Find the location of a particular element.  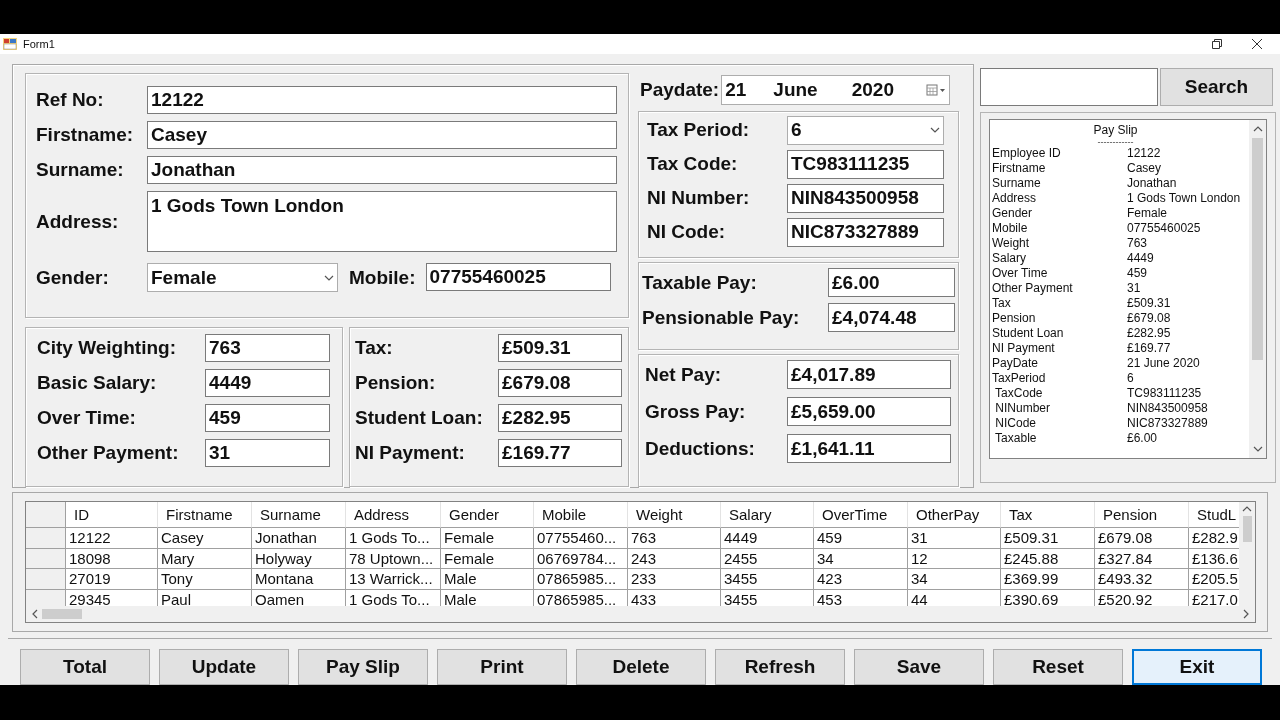

dropdown-field: 6 is located at coordinates (865, 130).